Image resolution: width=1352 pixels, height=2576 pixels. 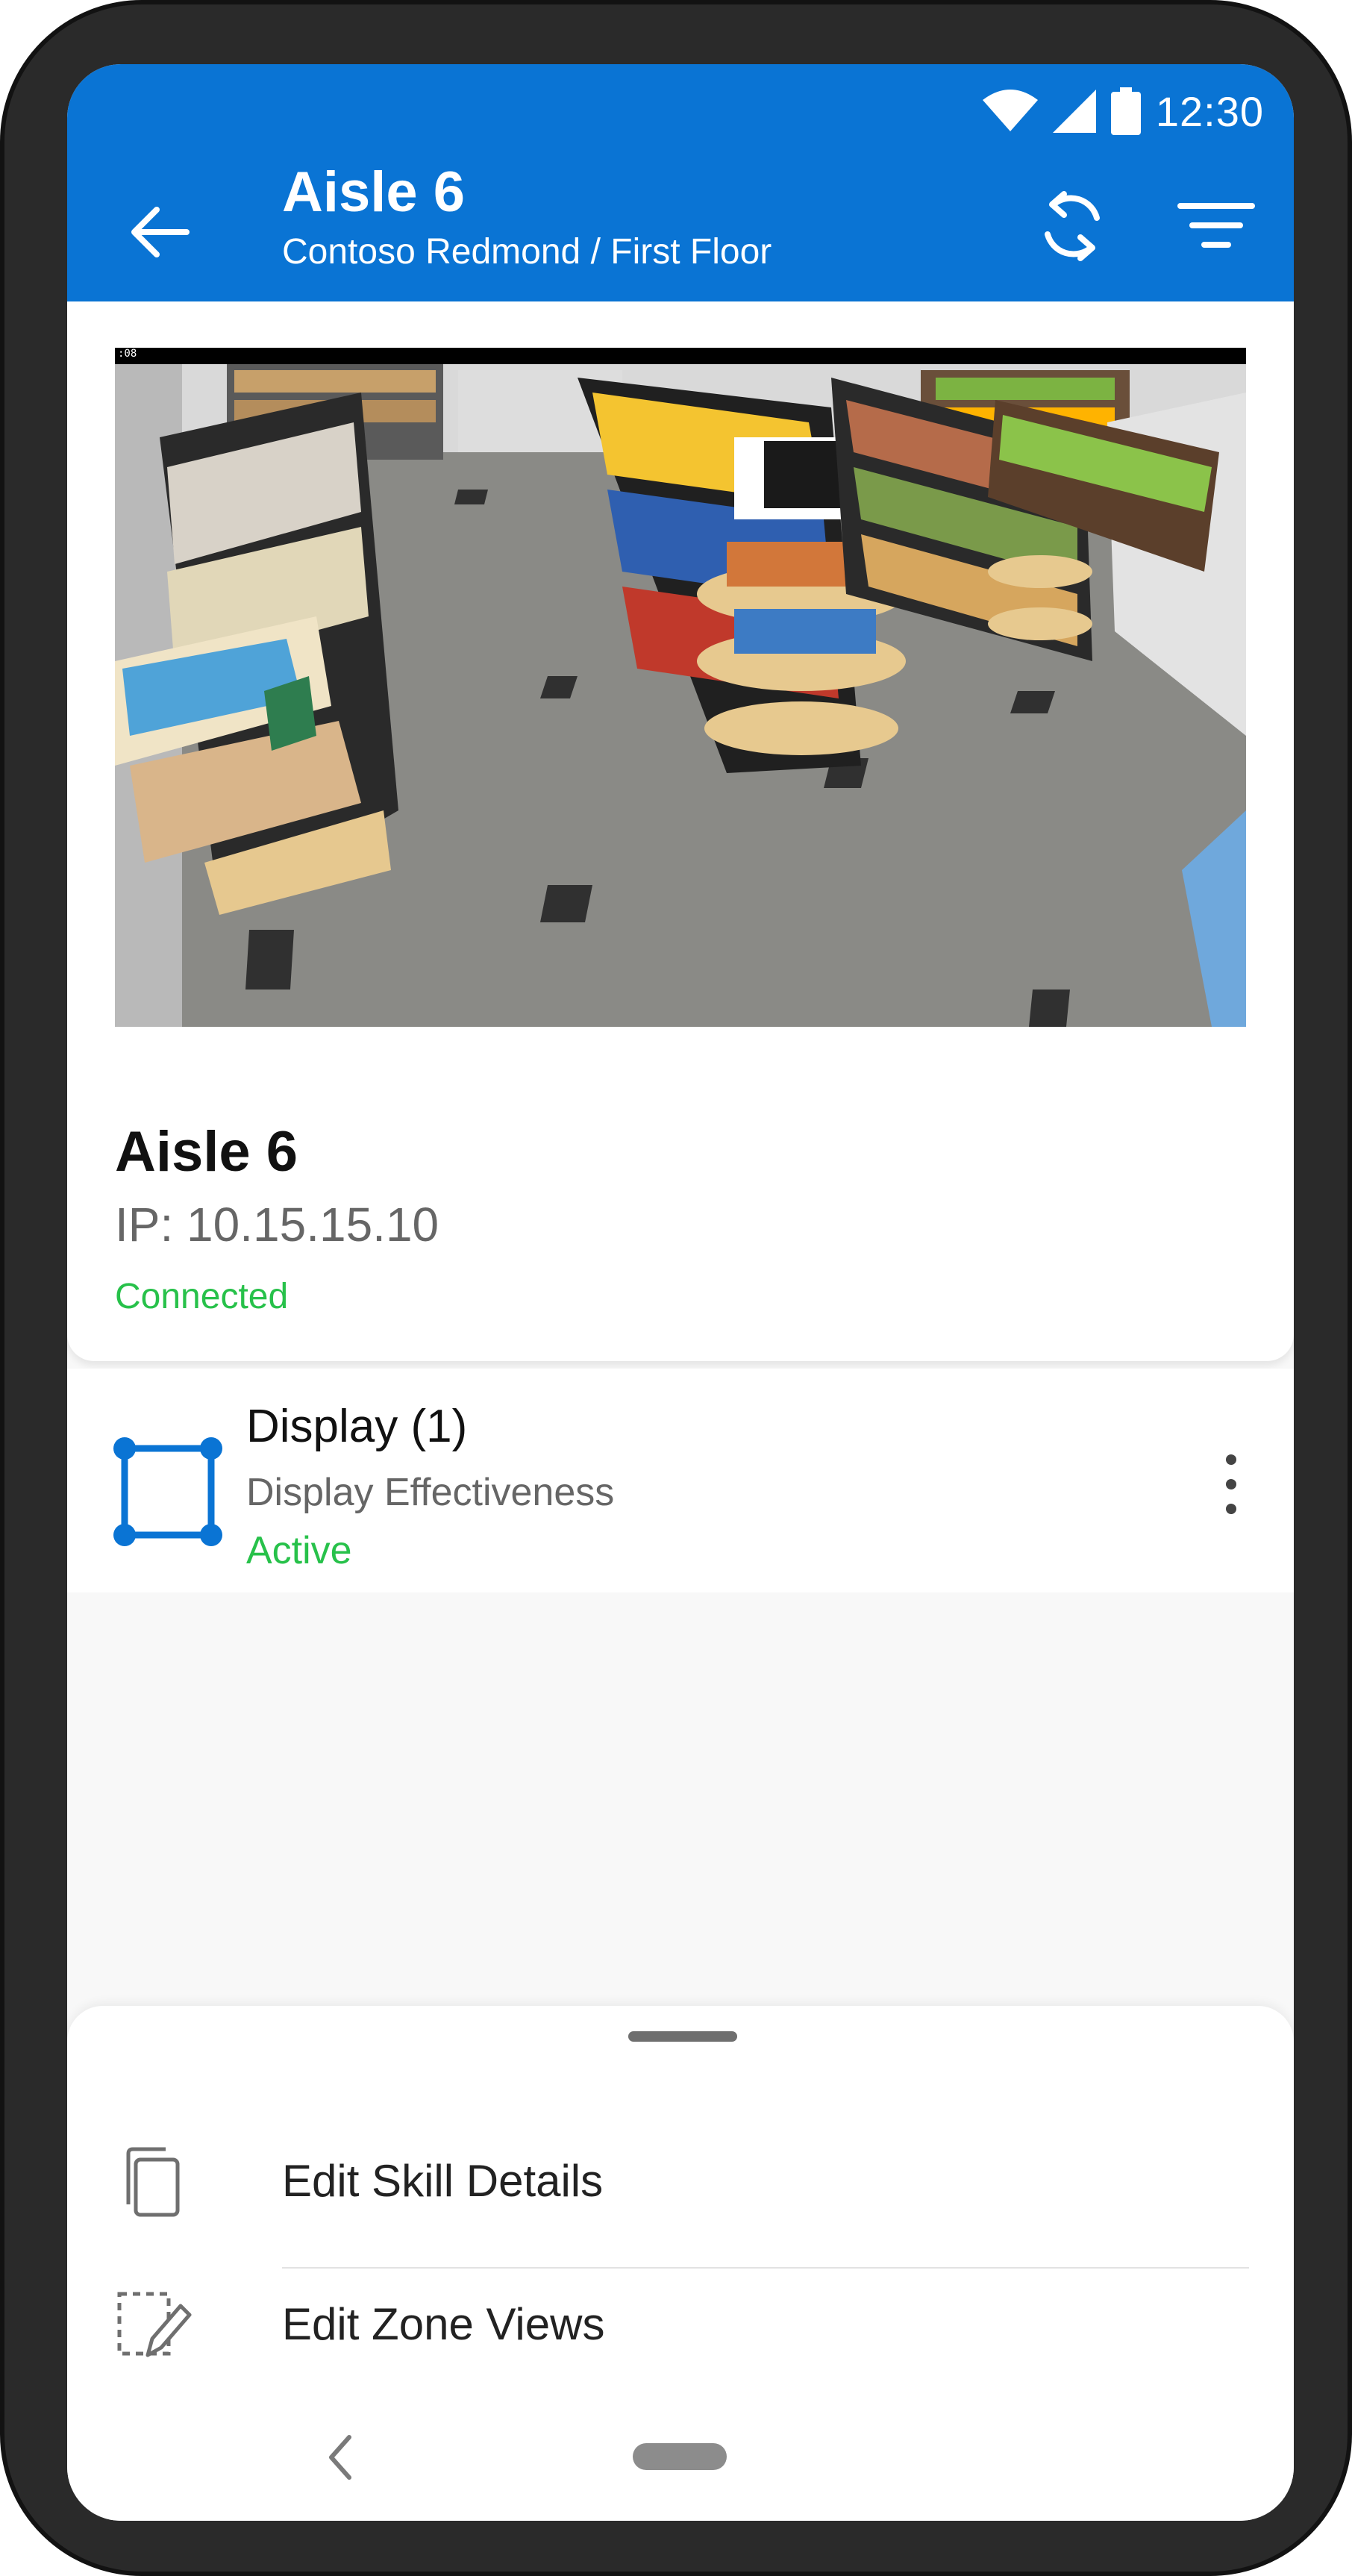 I want to click on page-title: Aisle 6, so click(x=374, y=192).